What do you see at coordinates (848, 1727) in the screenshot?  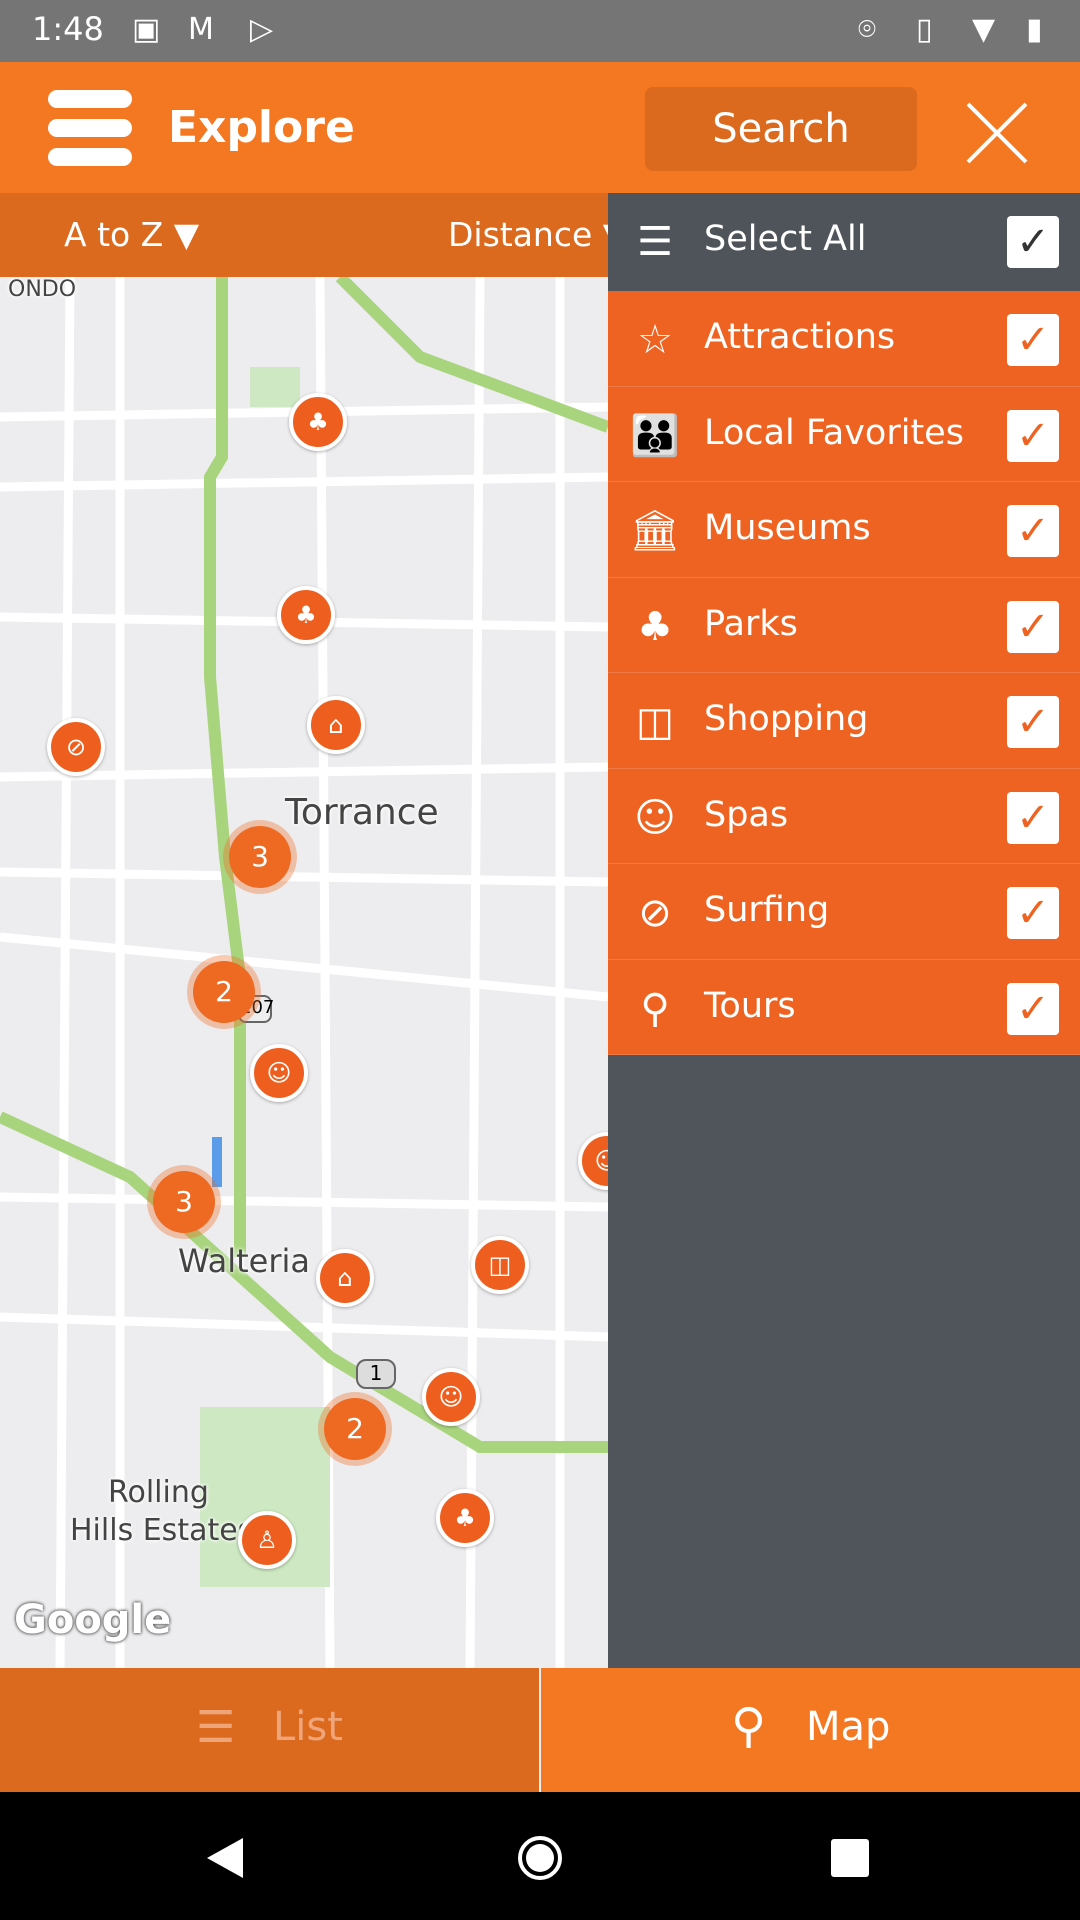 I see `tab-map-label: Map` at bounding box center [848, 1727].